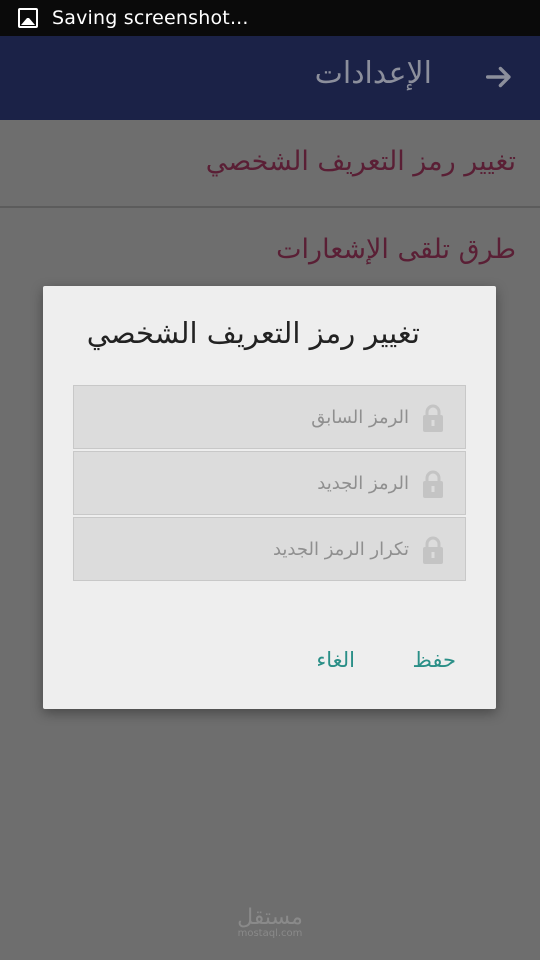 The width and height of the screenshot is (540, 960). What do you see at coordinates (335, 660) in the screenshot?
I see `cancel-button: الغاء` at bounding box center [335, 660].